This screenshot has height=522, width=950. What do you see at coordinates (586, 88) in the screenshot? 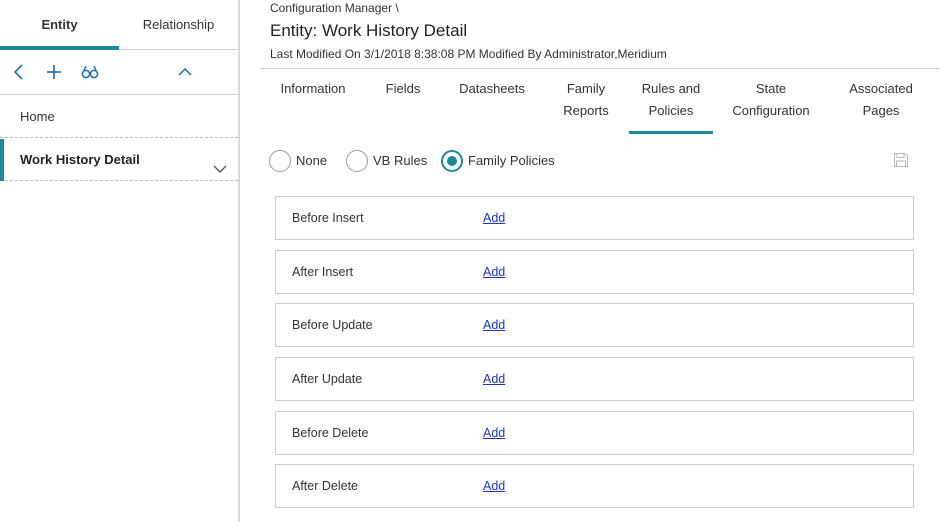
I see `tab-label-line1: Family` at bounding box center [586, 88].